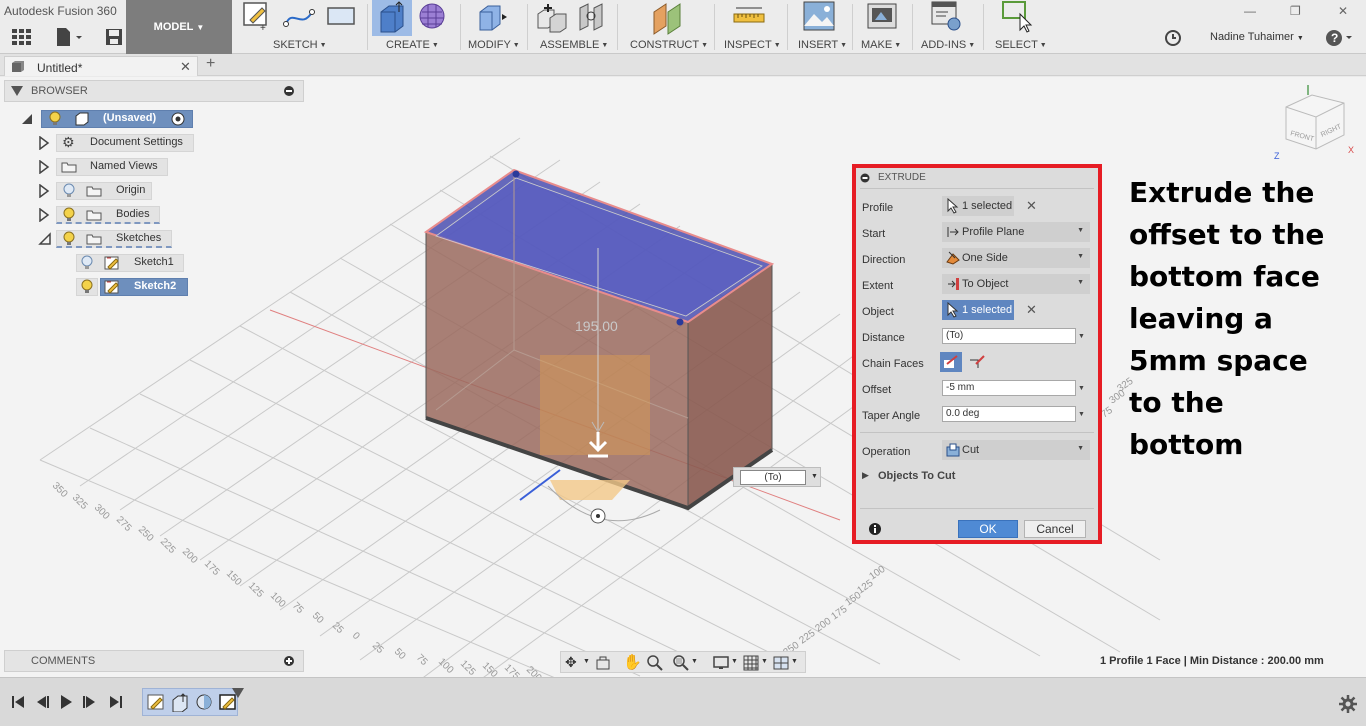 Image resolution: width=1366 pixels, height=726 pixels. What do you see at coordinates (593, 18) in the screenshot?
I see `joint-icon` at bounding box center [593, 18].